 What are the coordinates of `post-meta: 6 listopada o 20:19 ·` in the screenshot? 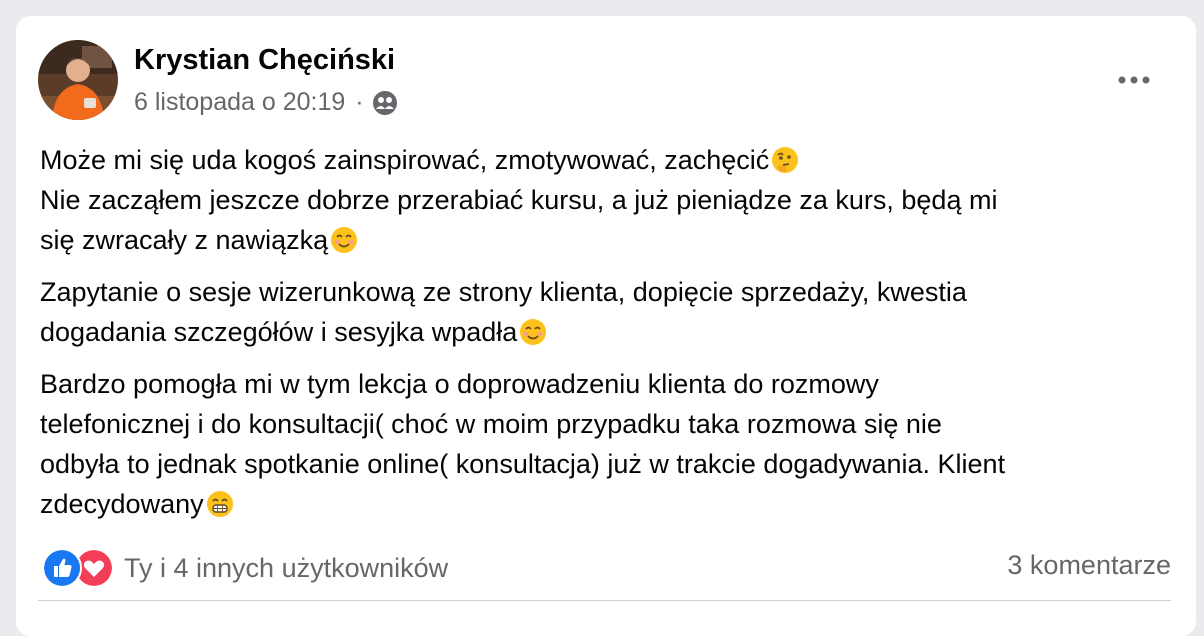 It's located at (266, 102).